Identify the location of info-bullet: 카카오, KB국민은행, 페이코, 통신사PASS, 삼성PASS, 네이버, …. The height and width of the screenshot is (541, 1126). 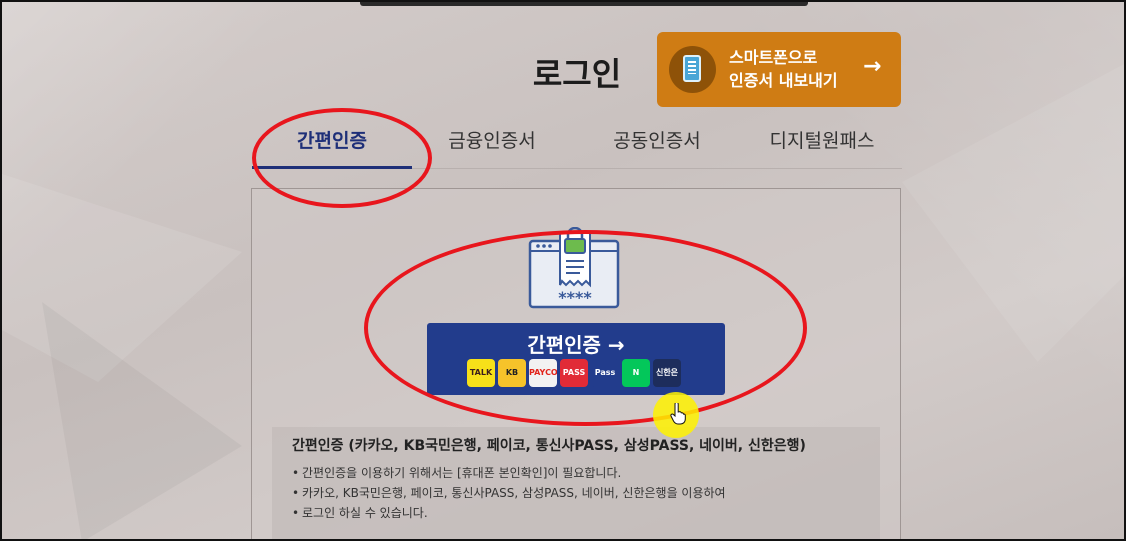
(582, 493).